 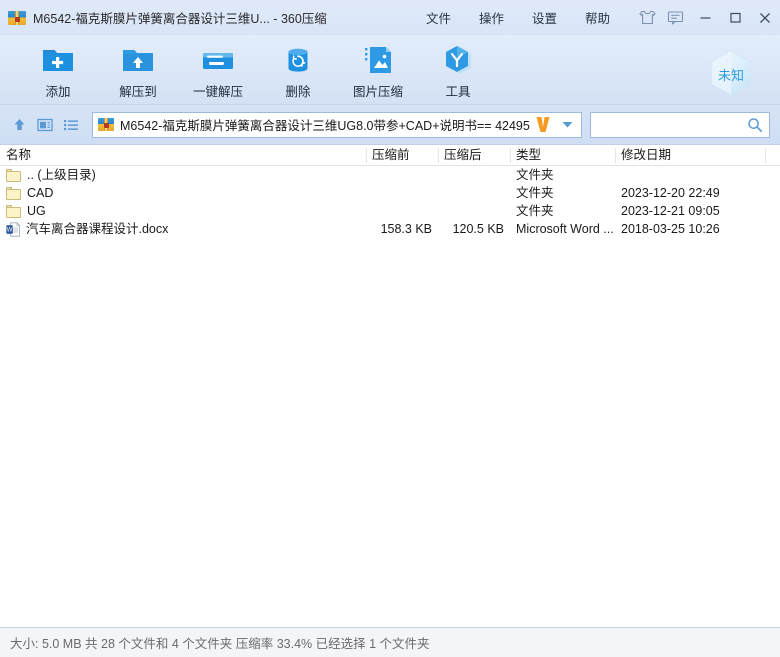 What do you see at coordinates (71, 125) in the screenshot?
I see `list-view-icon` at bounding box center [71, 125].